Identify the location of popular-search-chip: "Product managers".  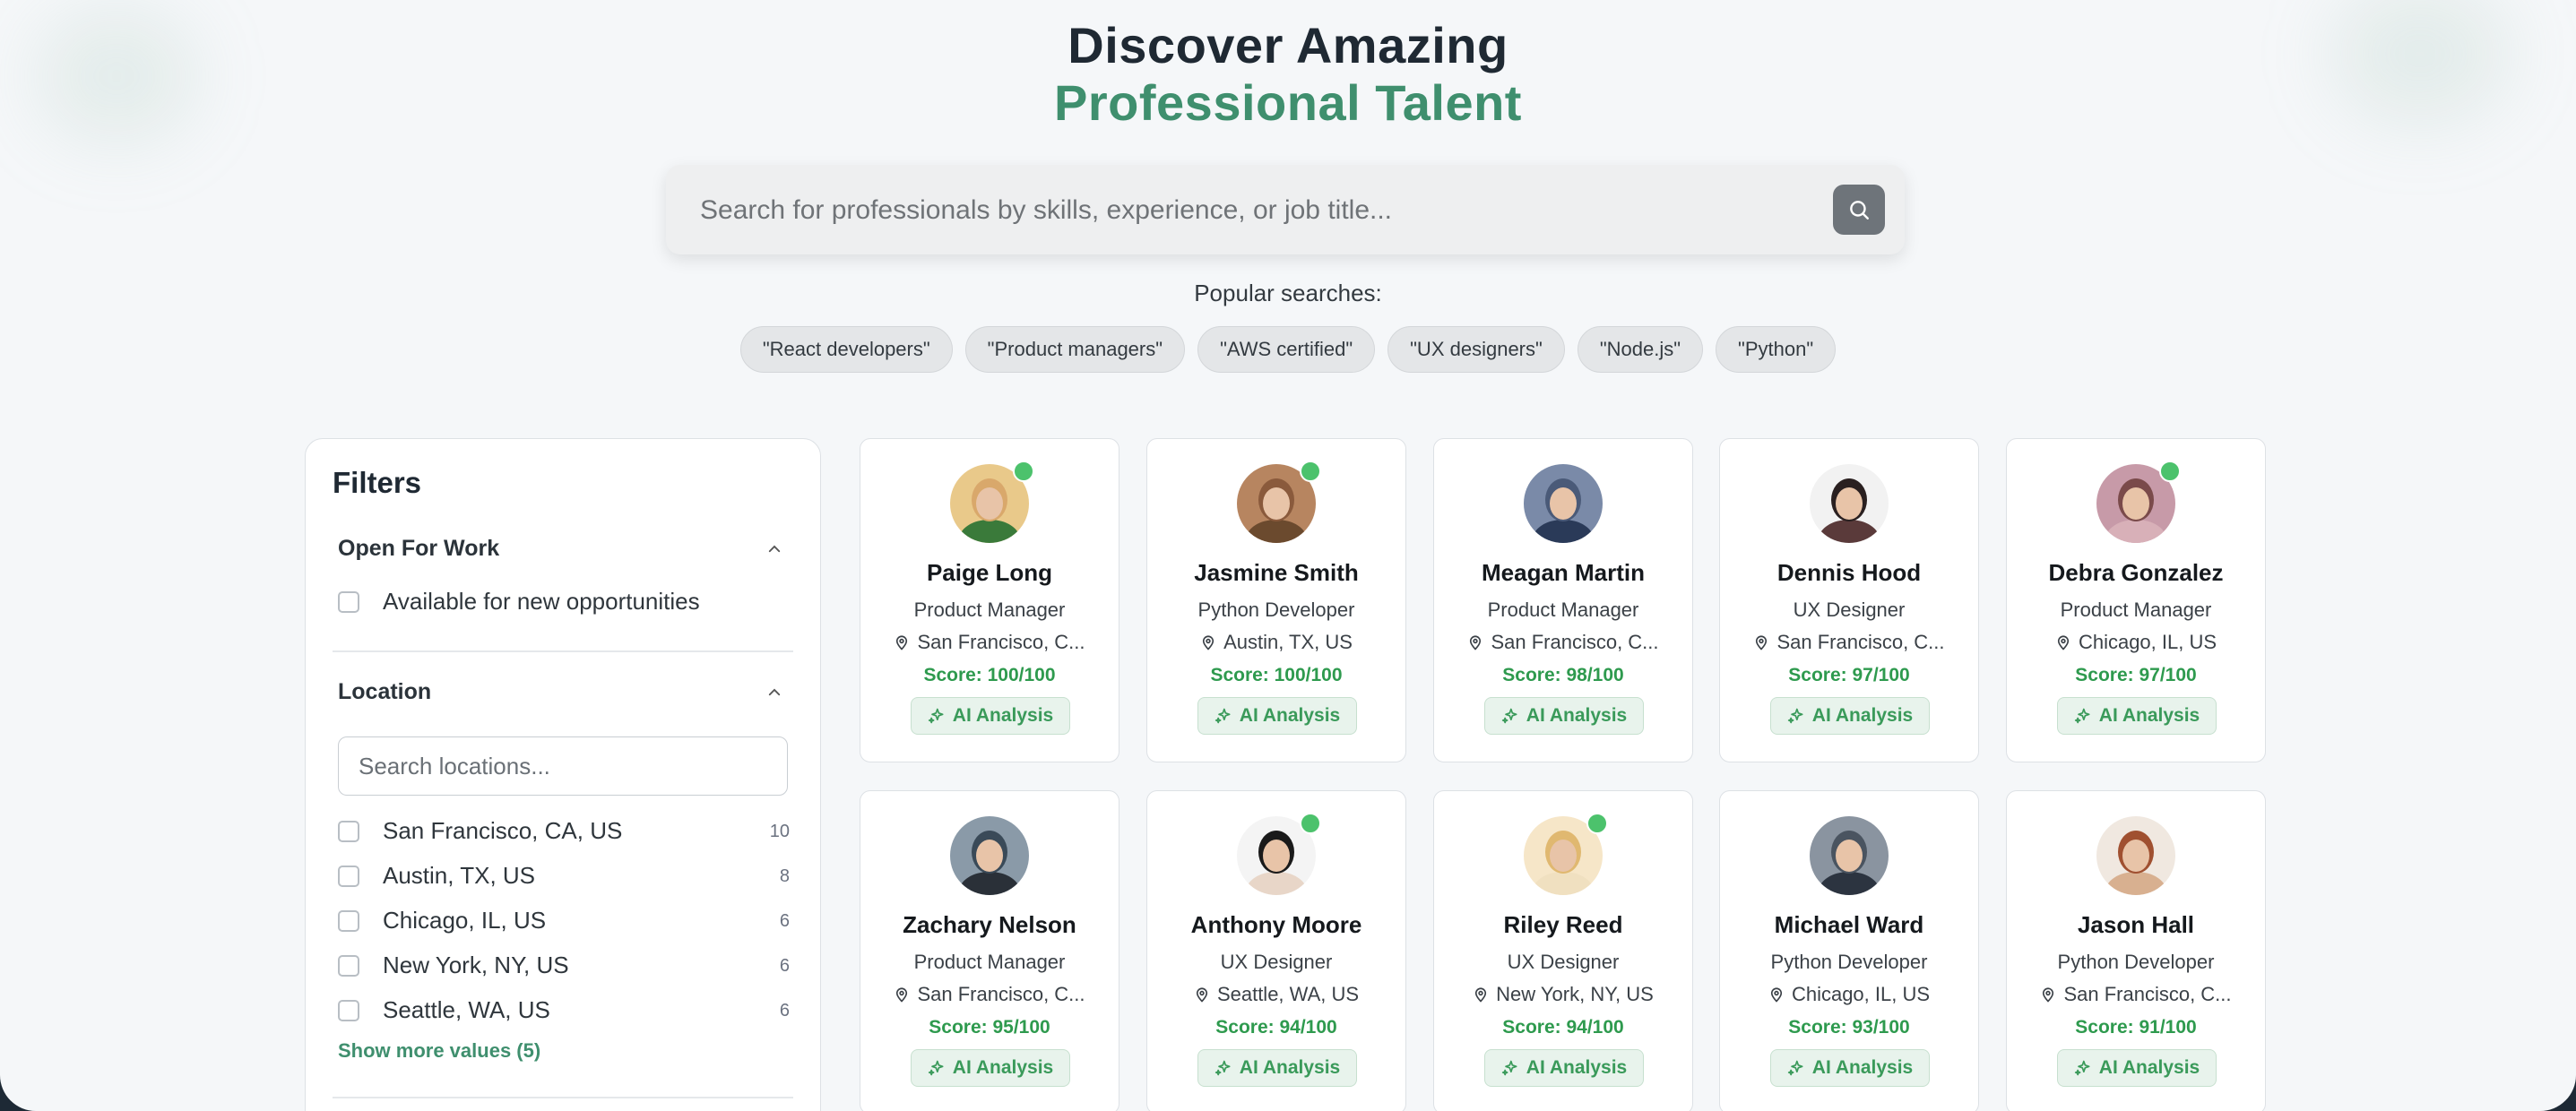
(1075, 349).